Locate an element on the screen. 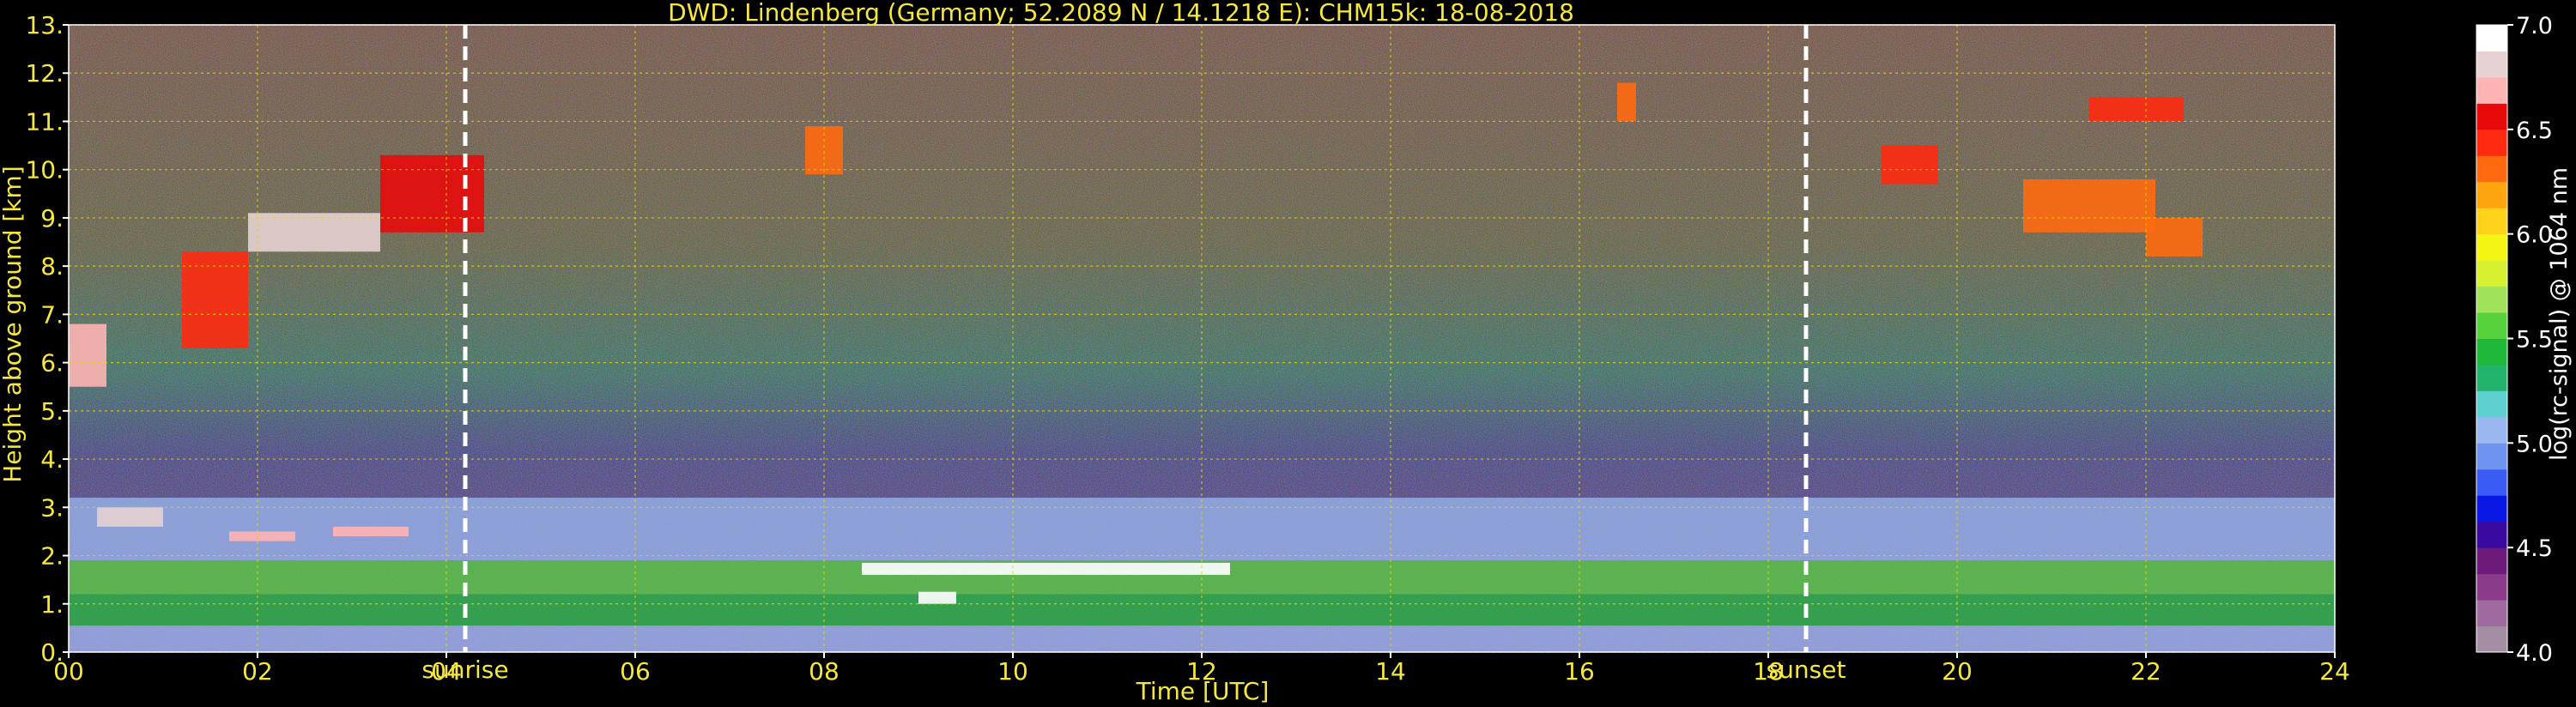  y-tick-label: 3. is located at coordinates (52, 508).